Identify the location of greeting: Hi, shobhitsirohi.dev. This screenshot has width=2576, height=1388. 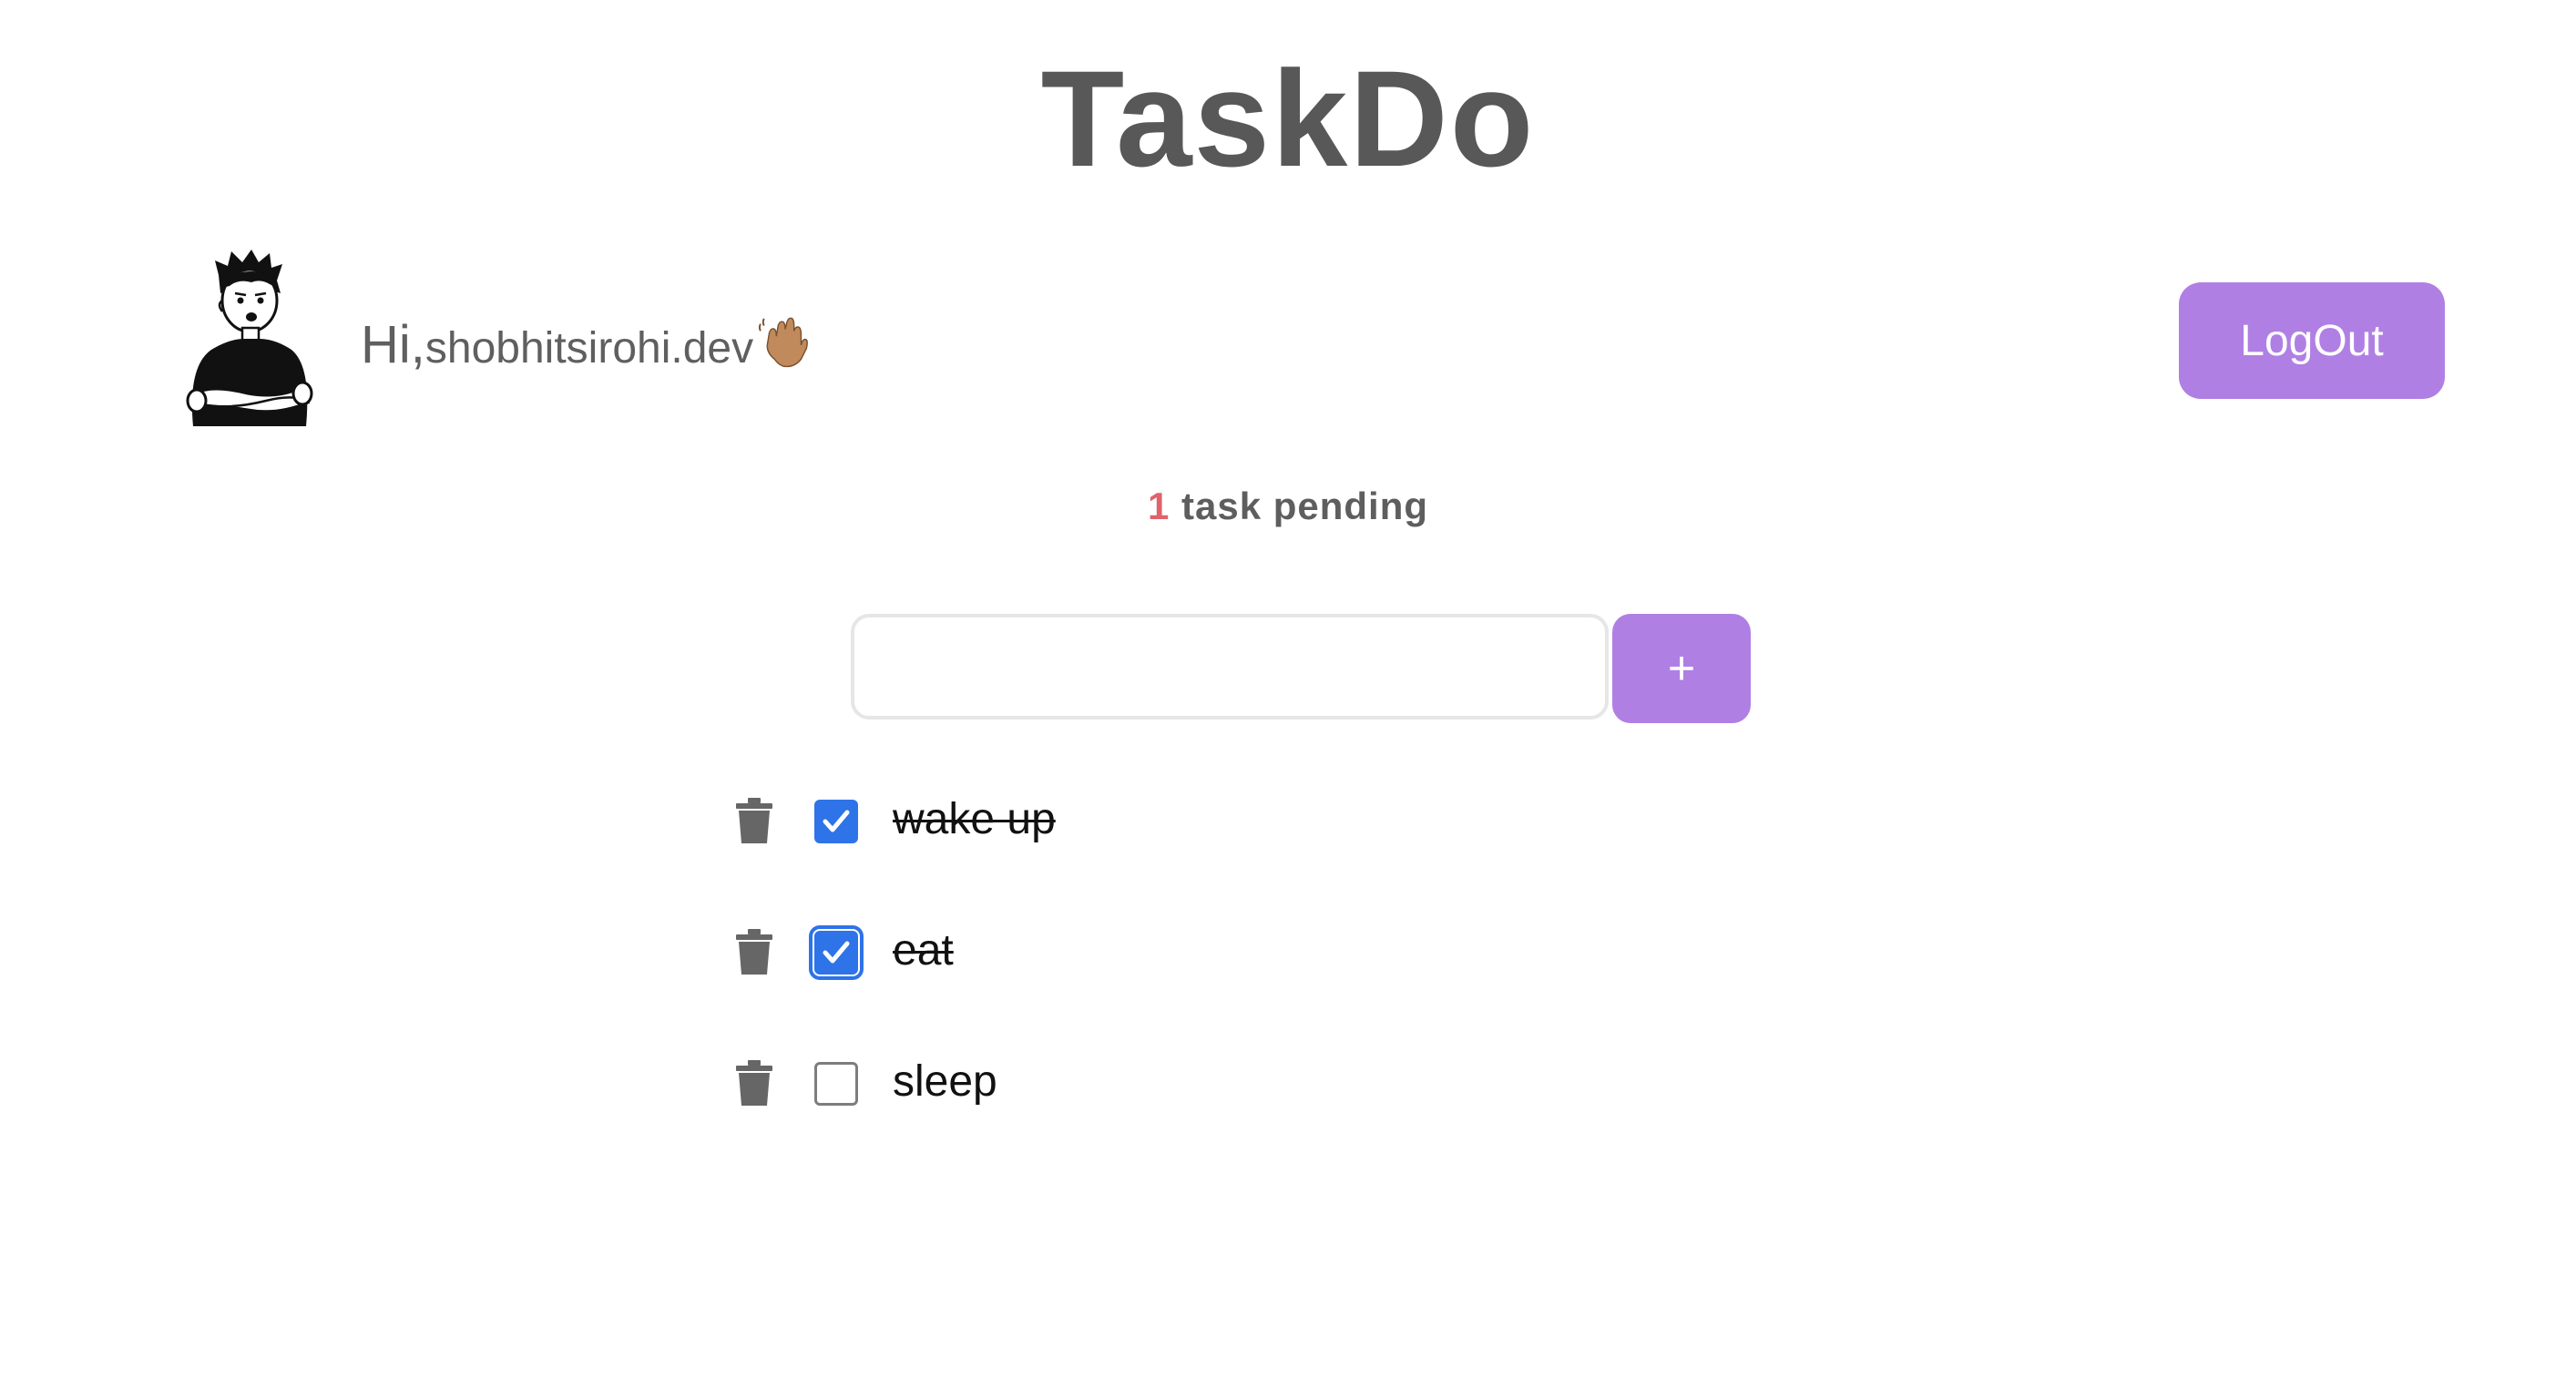
(587, 342).